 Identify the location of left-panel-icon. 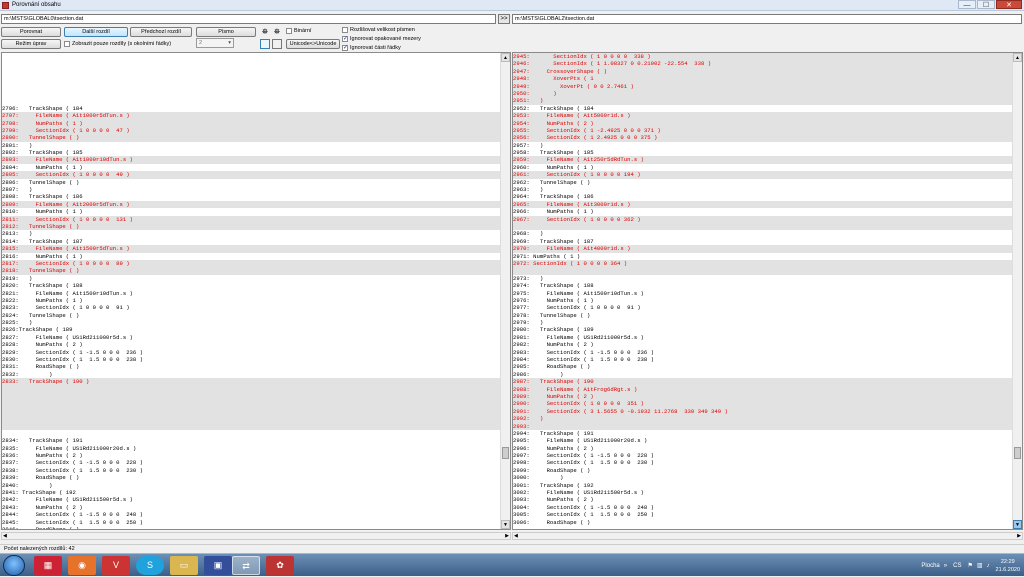
(265, 44).